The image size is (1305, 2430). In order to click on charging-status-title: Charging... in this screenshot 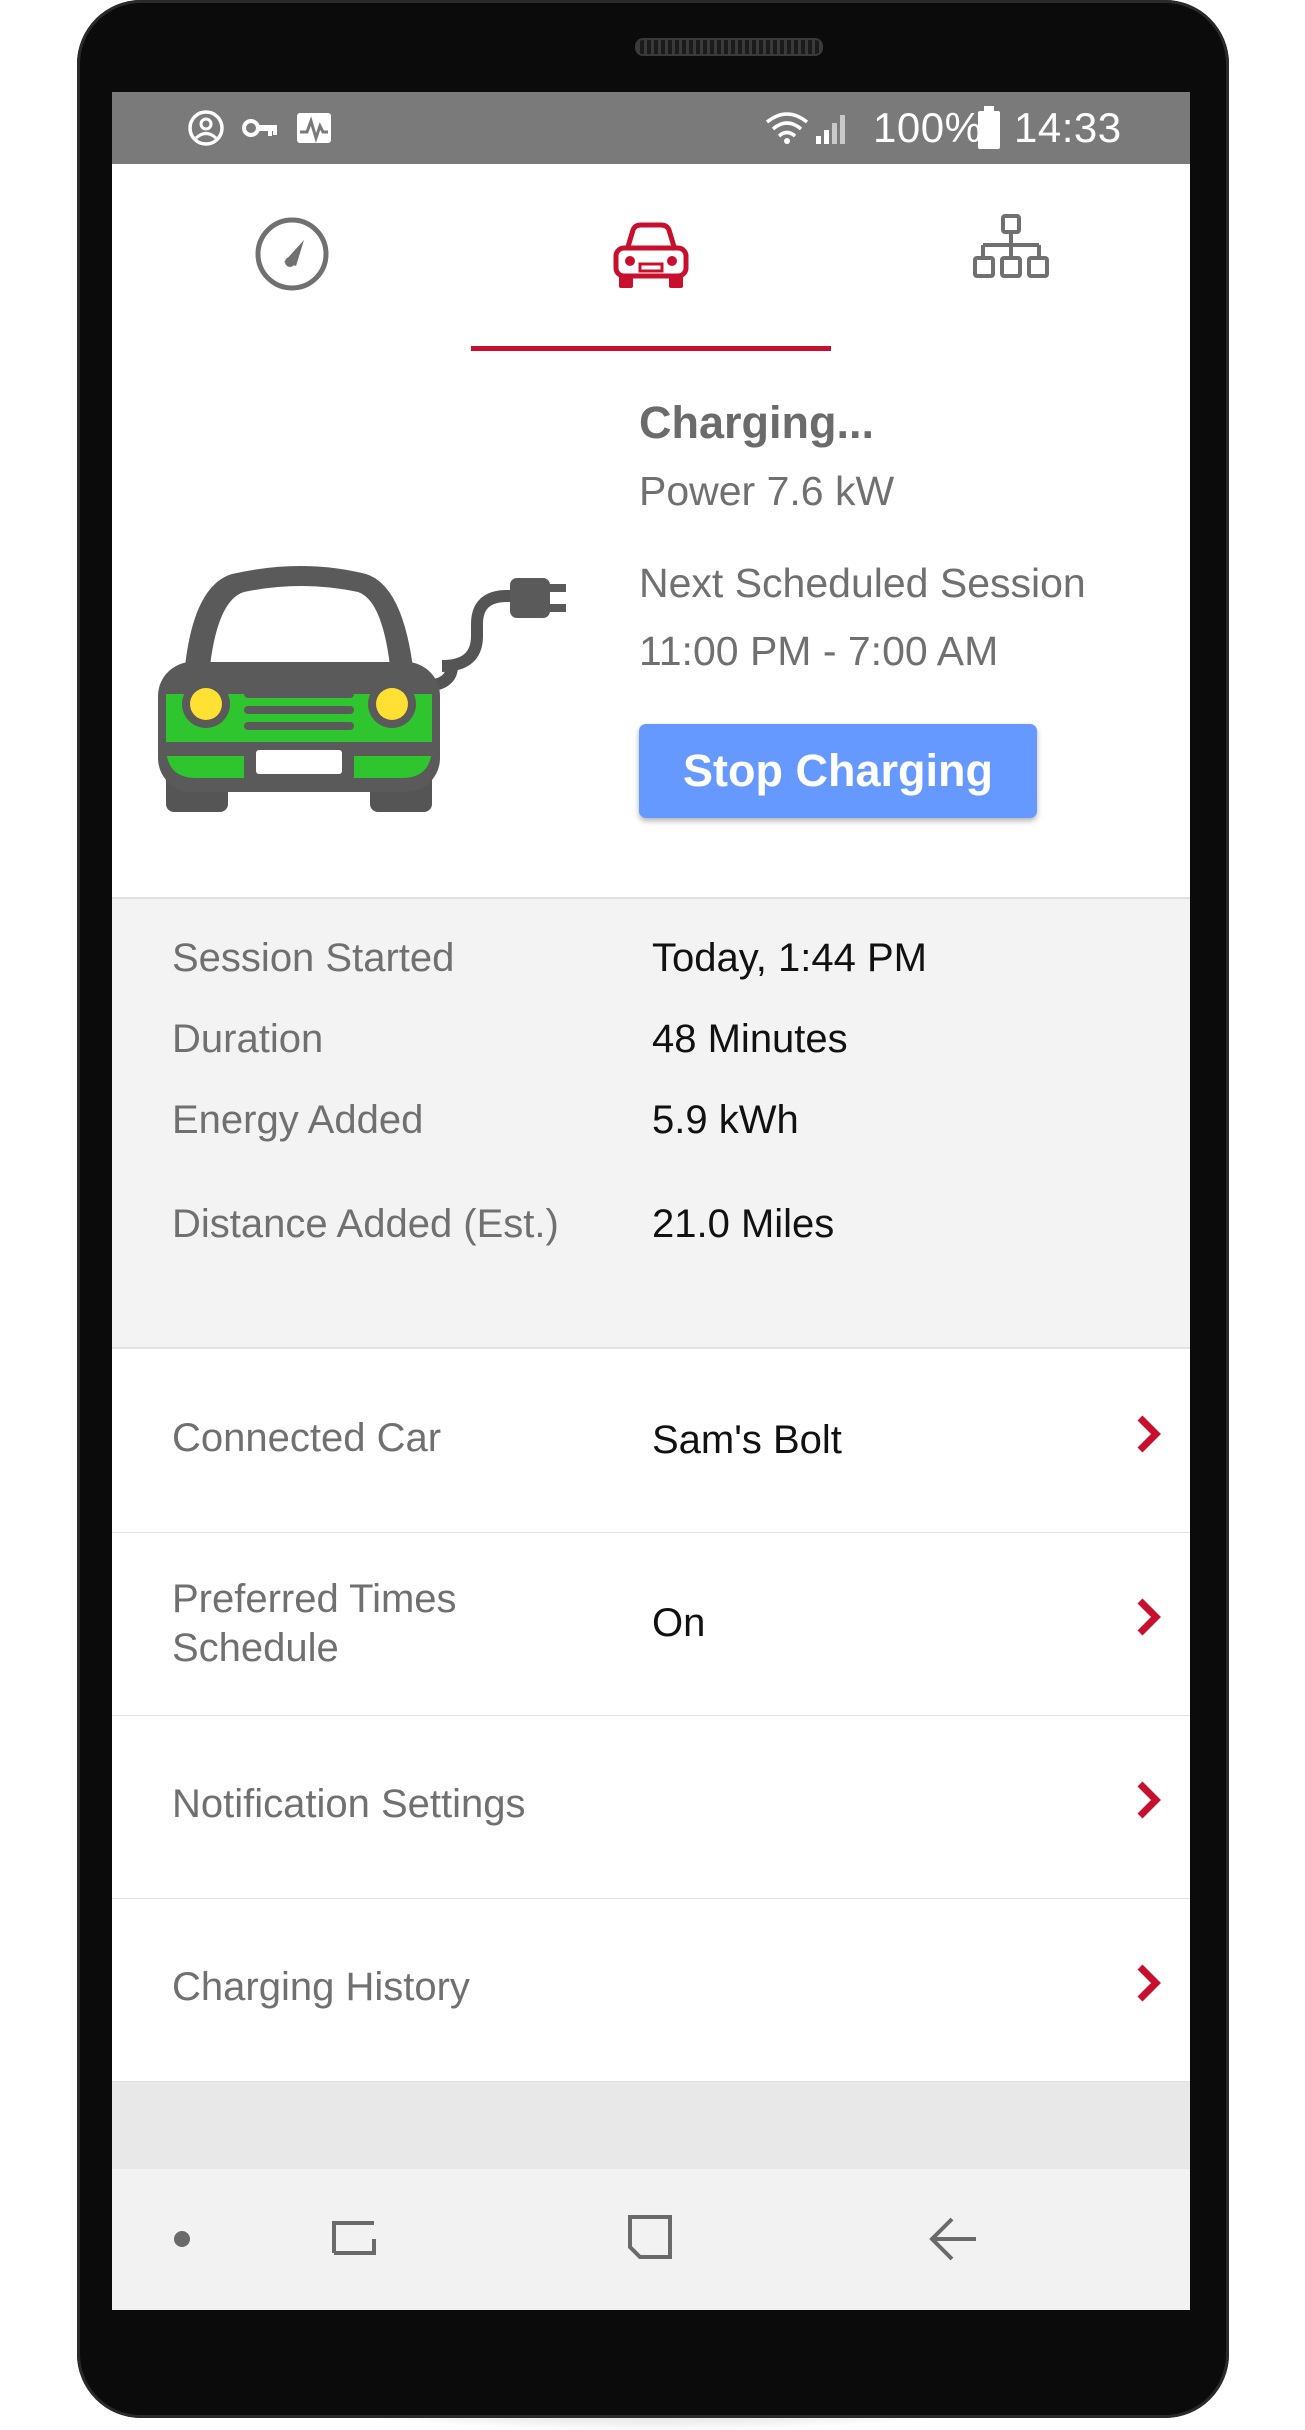, I will do `click(756, 422)`.